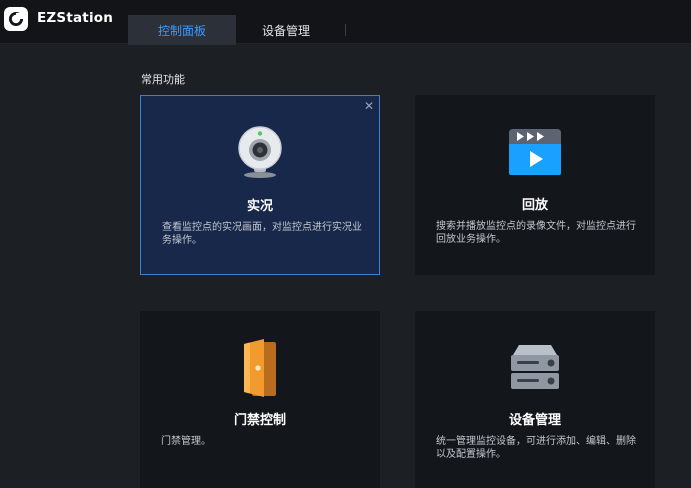 The image size is (691, 488). I want to click on app-name: EZStation, so click(75, 18).